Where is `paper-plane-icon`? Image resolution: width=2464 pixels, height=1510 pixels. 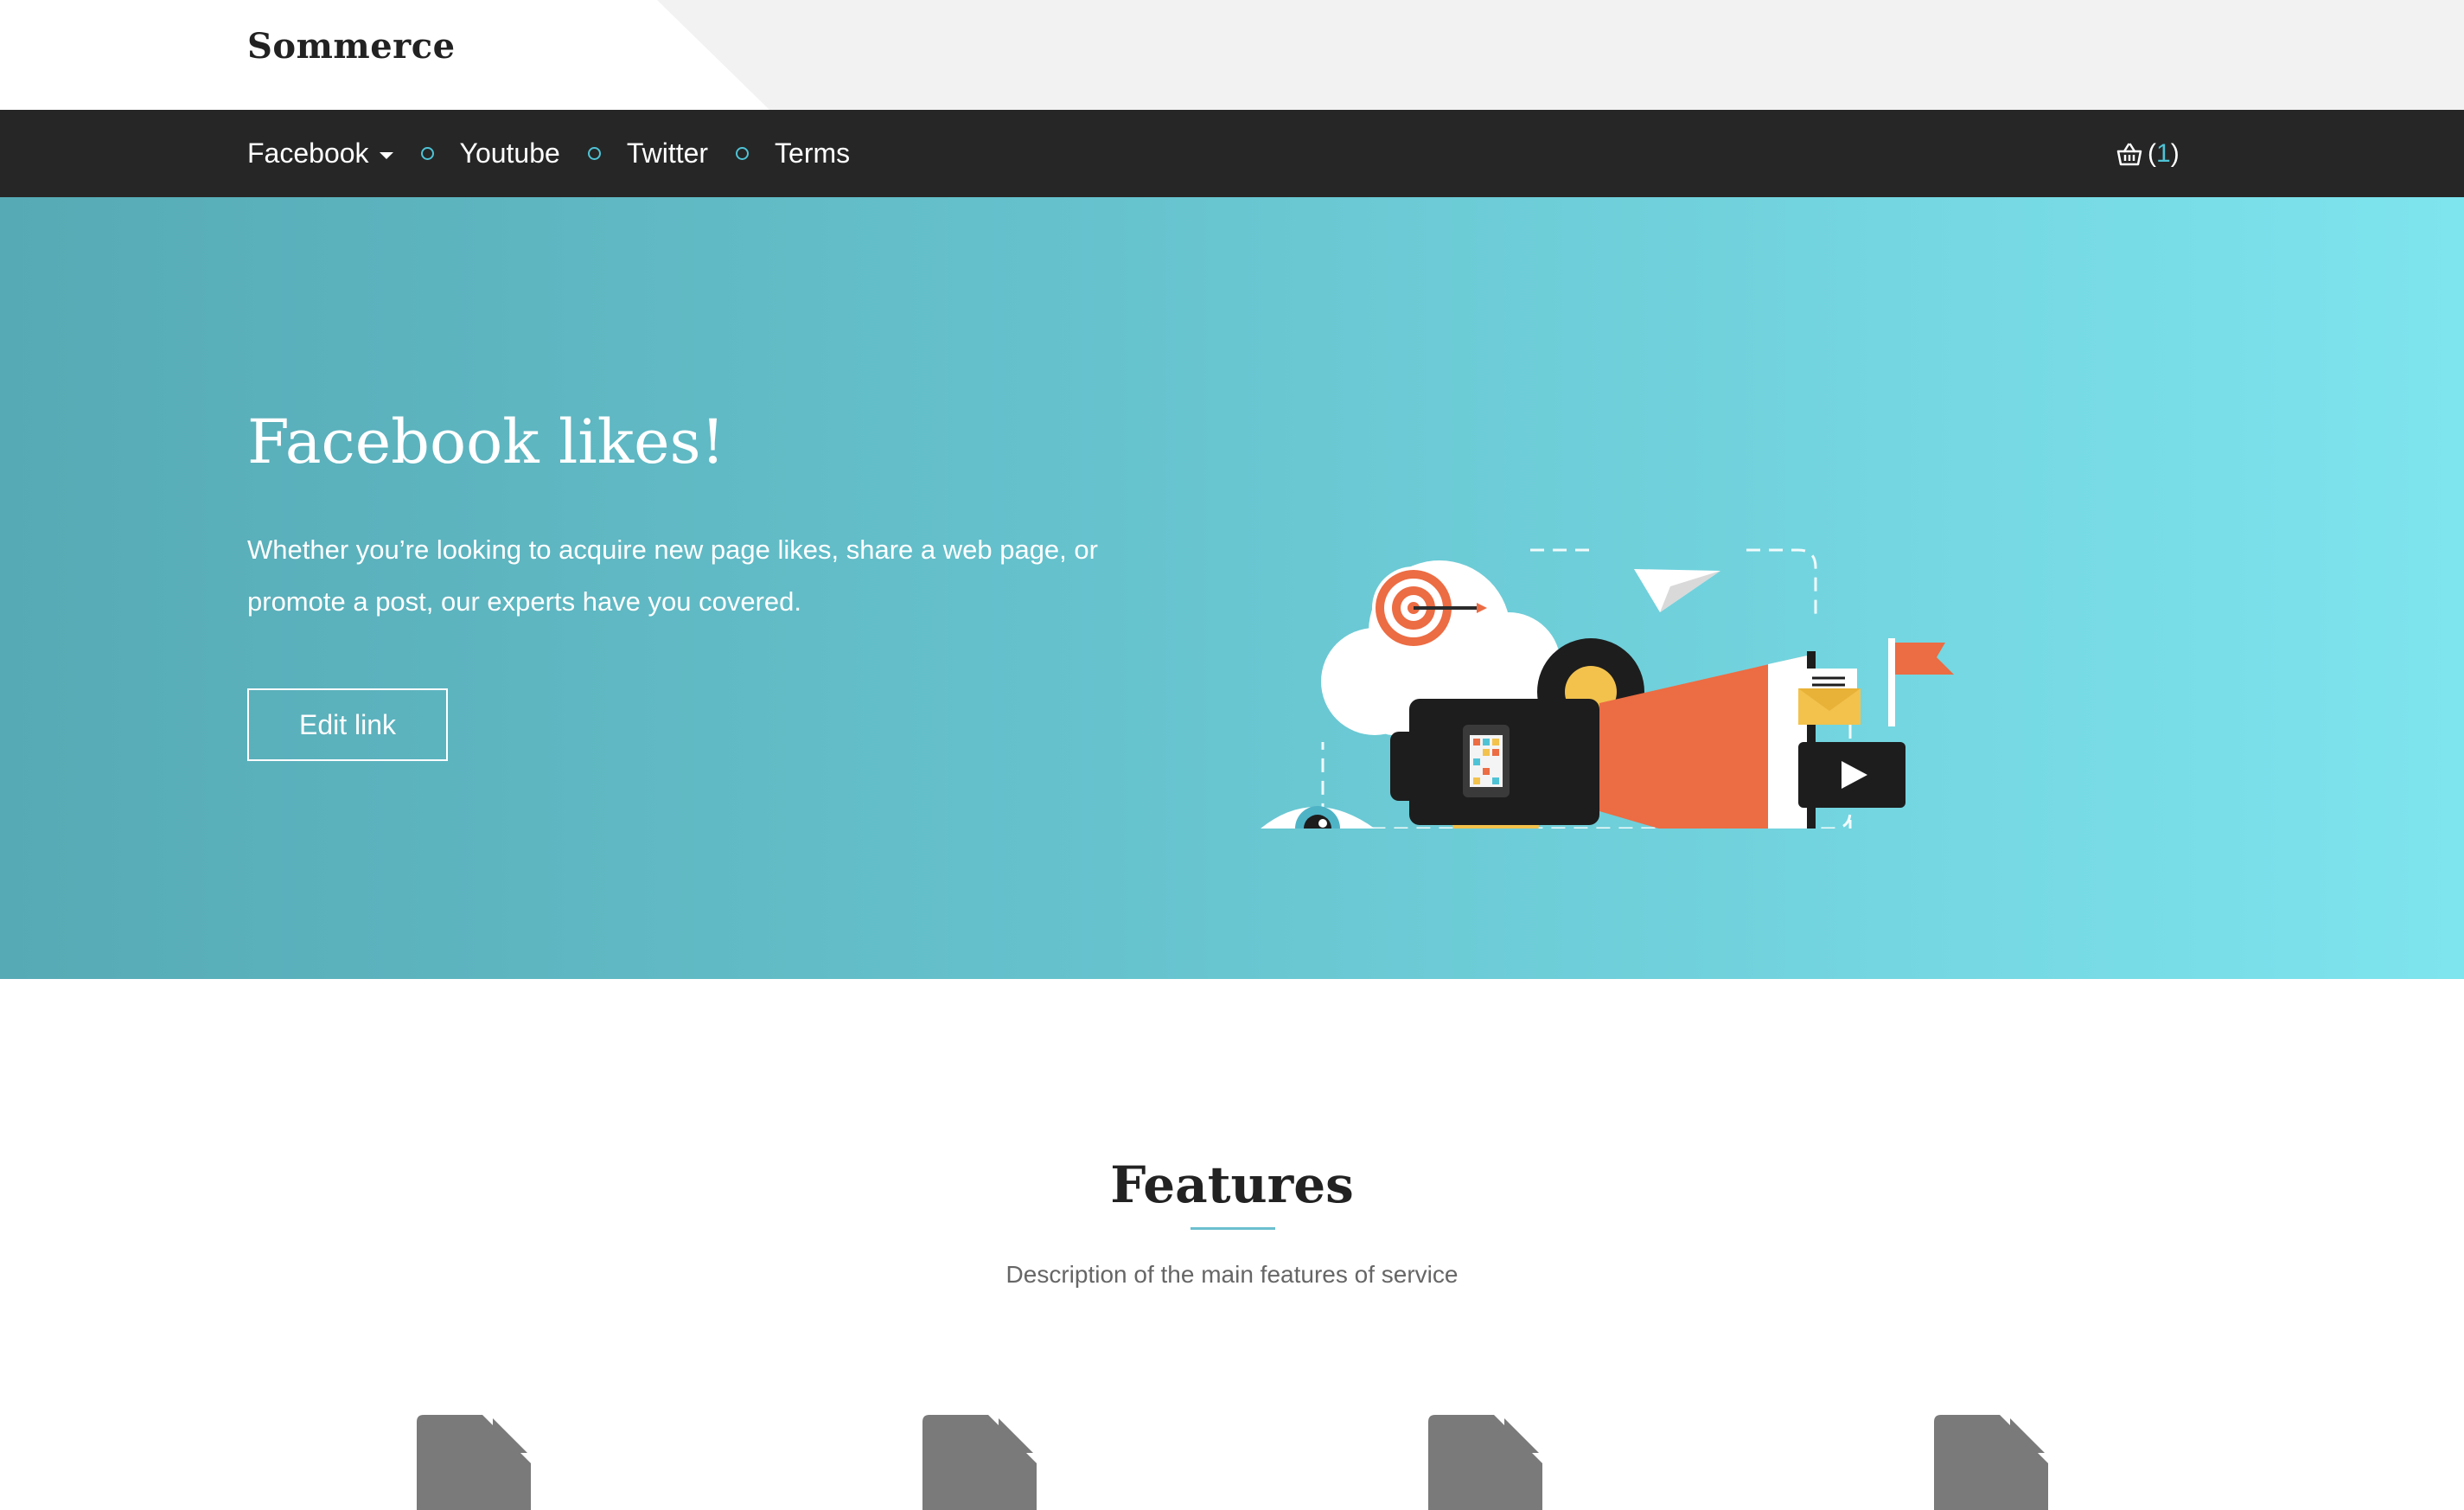 paper-plane-icon is located at coordinates (1677, 590).